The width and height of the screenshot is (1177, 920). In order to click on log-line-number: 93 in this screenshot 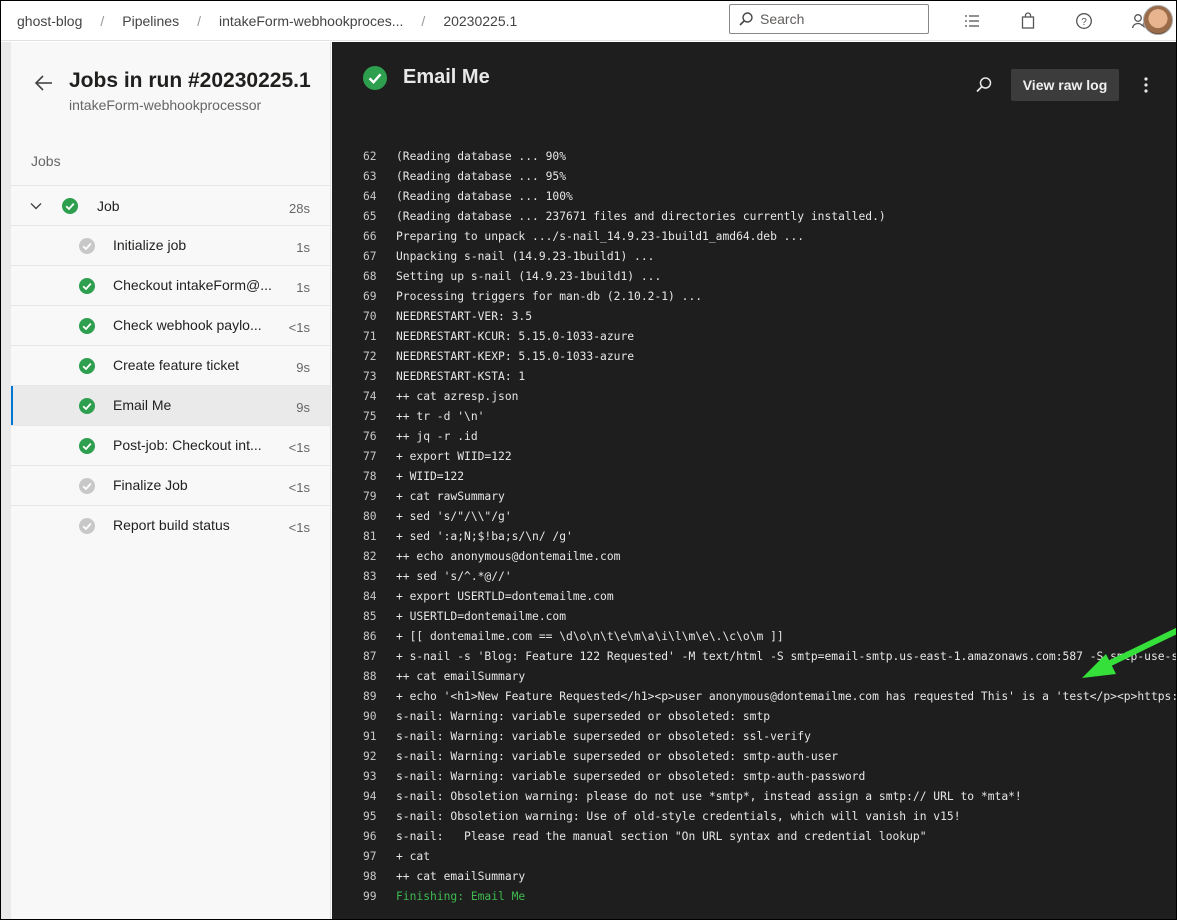, I will do `click(370, 776)`.